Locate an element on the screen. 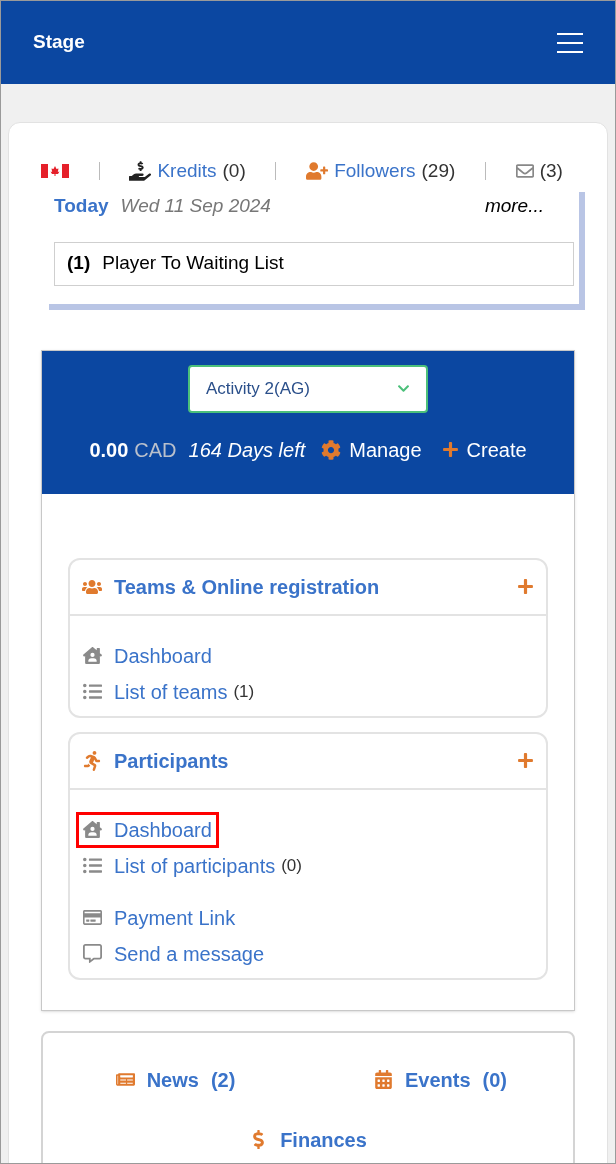  section-title: Participants is located at coordinates (171, 761).